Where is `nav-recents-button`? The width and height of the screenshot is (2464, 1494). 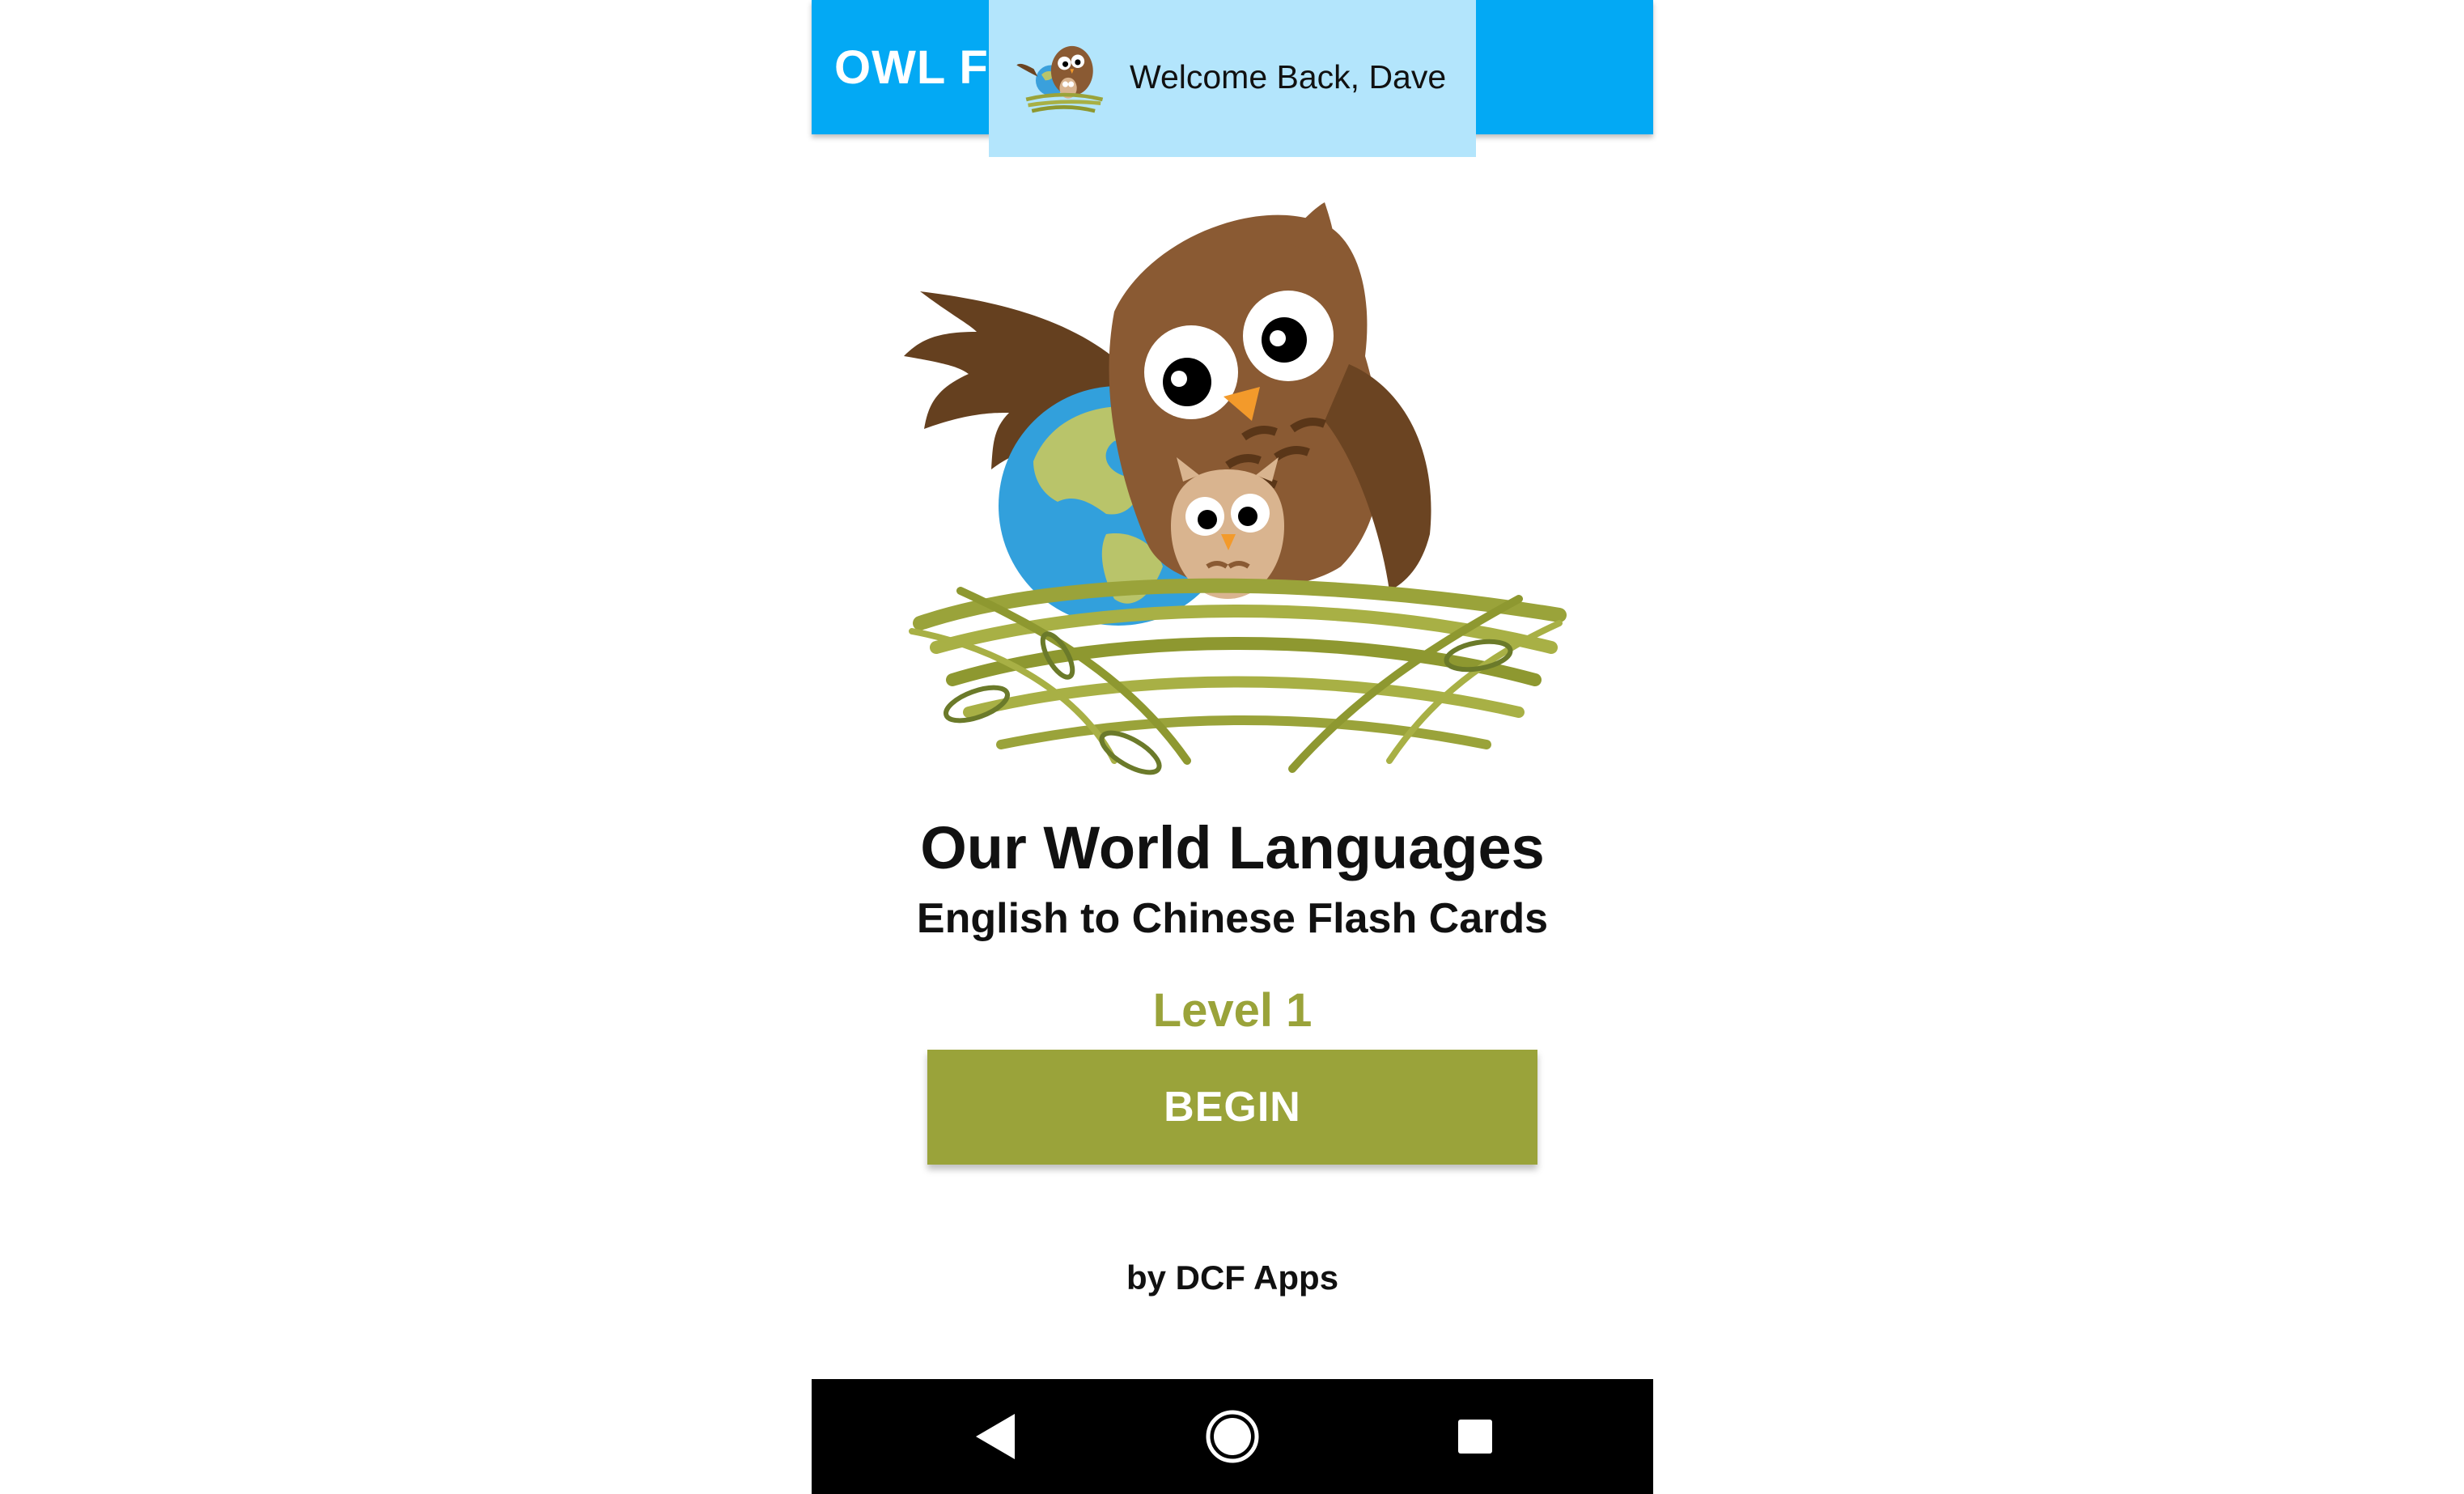 nav-recents-button is located at coordinates (1475, 1436).